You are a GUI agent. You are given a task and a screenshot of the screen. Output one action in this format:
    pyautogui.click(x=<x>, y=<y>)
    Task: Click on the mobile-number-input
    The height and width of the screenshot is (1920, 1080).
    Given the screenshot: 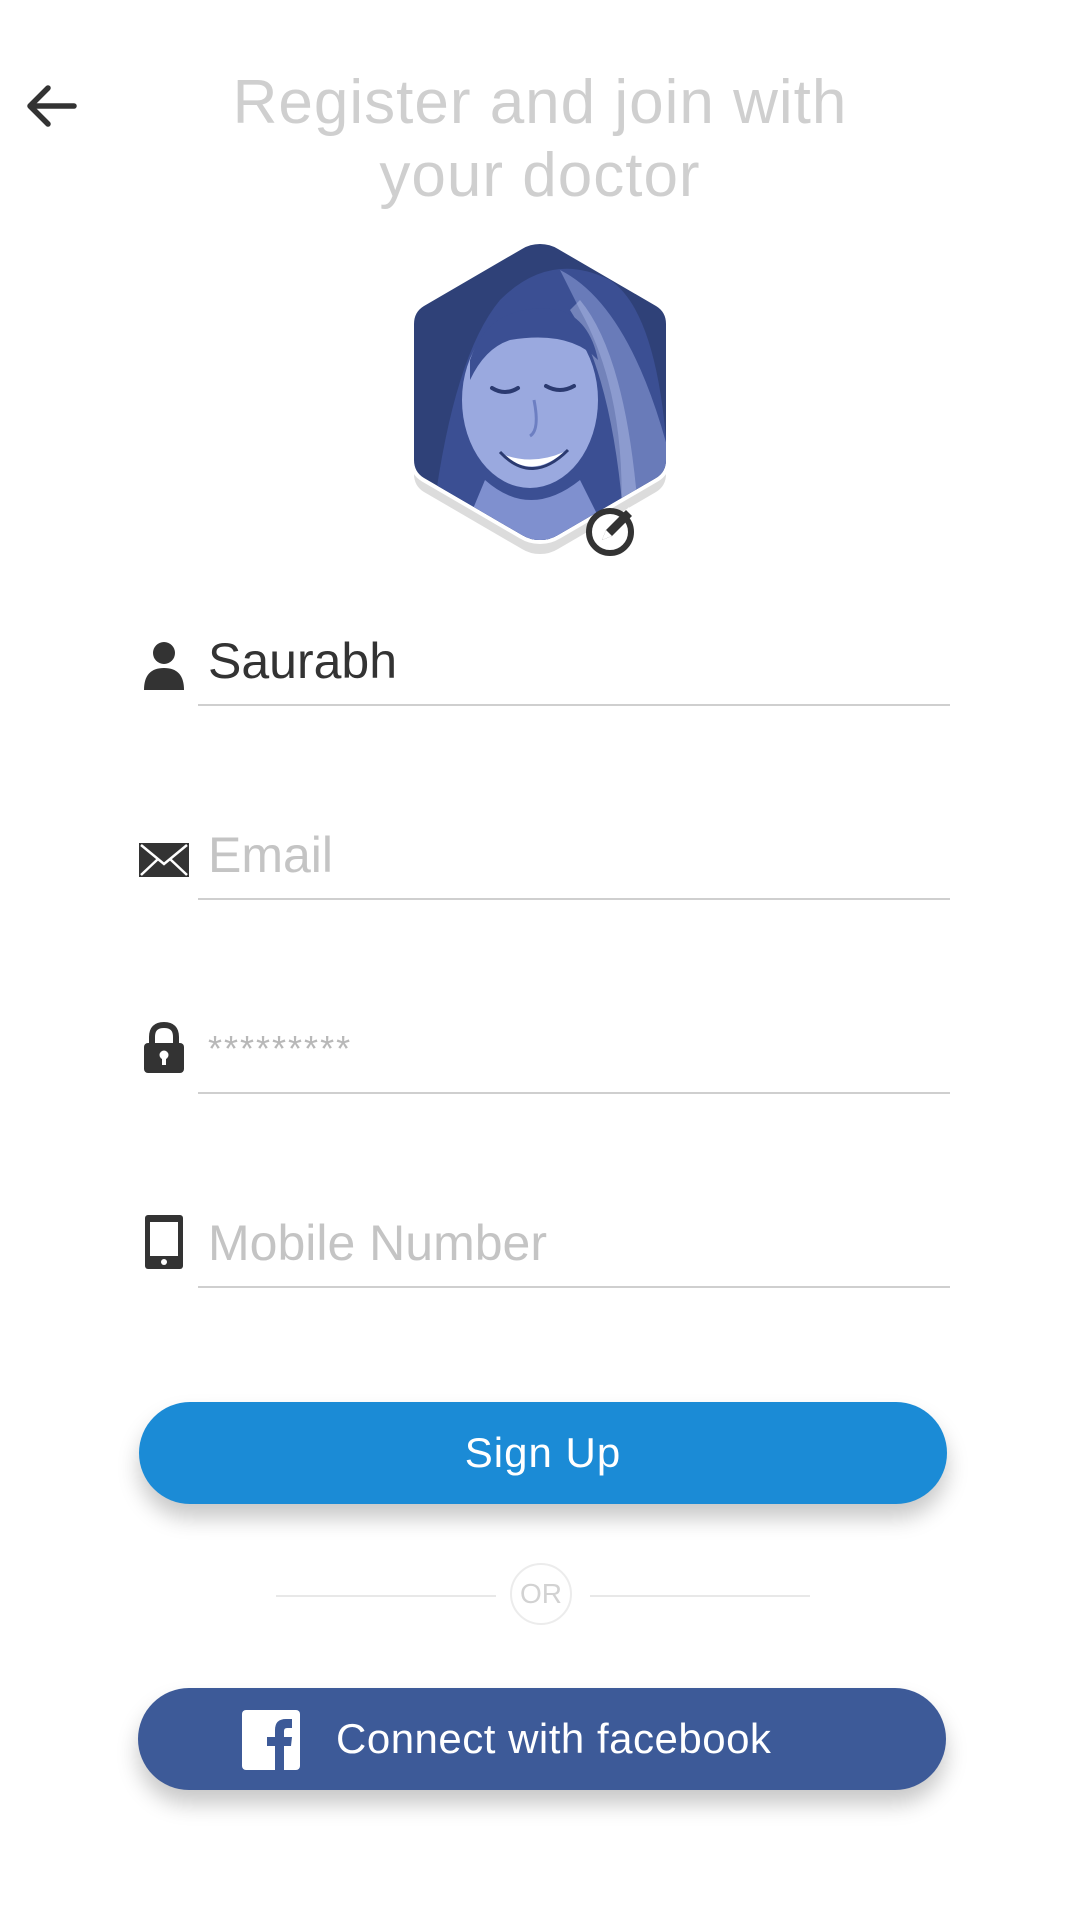 What is the action you would take?
    pyautogui.click(x=574, y=1248)
    